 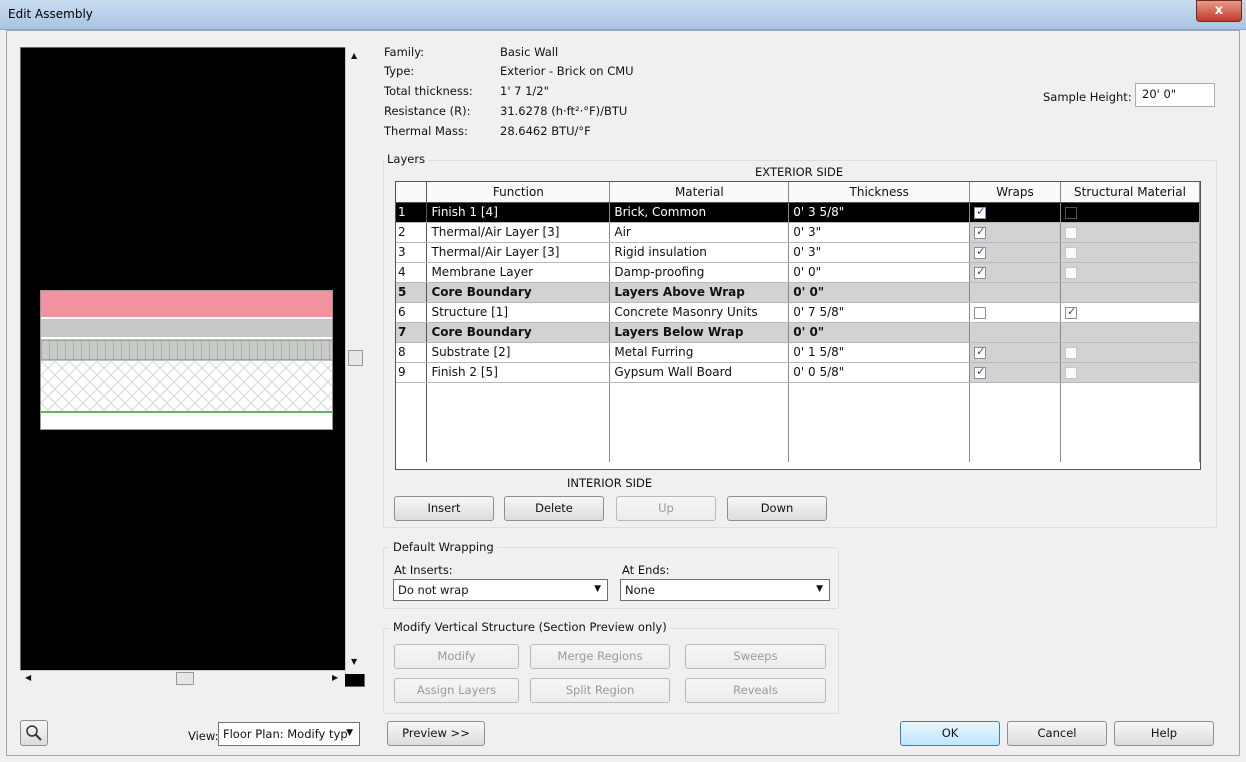 What do you see at coordinates (354, 661) in the screenshot?
I see `scroll-down-arrow-icon: ▼` at bounding box center [354, 661].